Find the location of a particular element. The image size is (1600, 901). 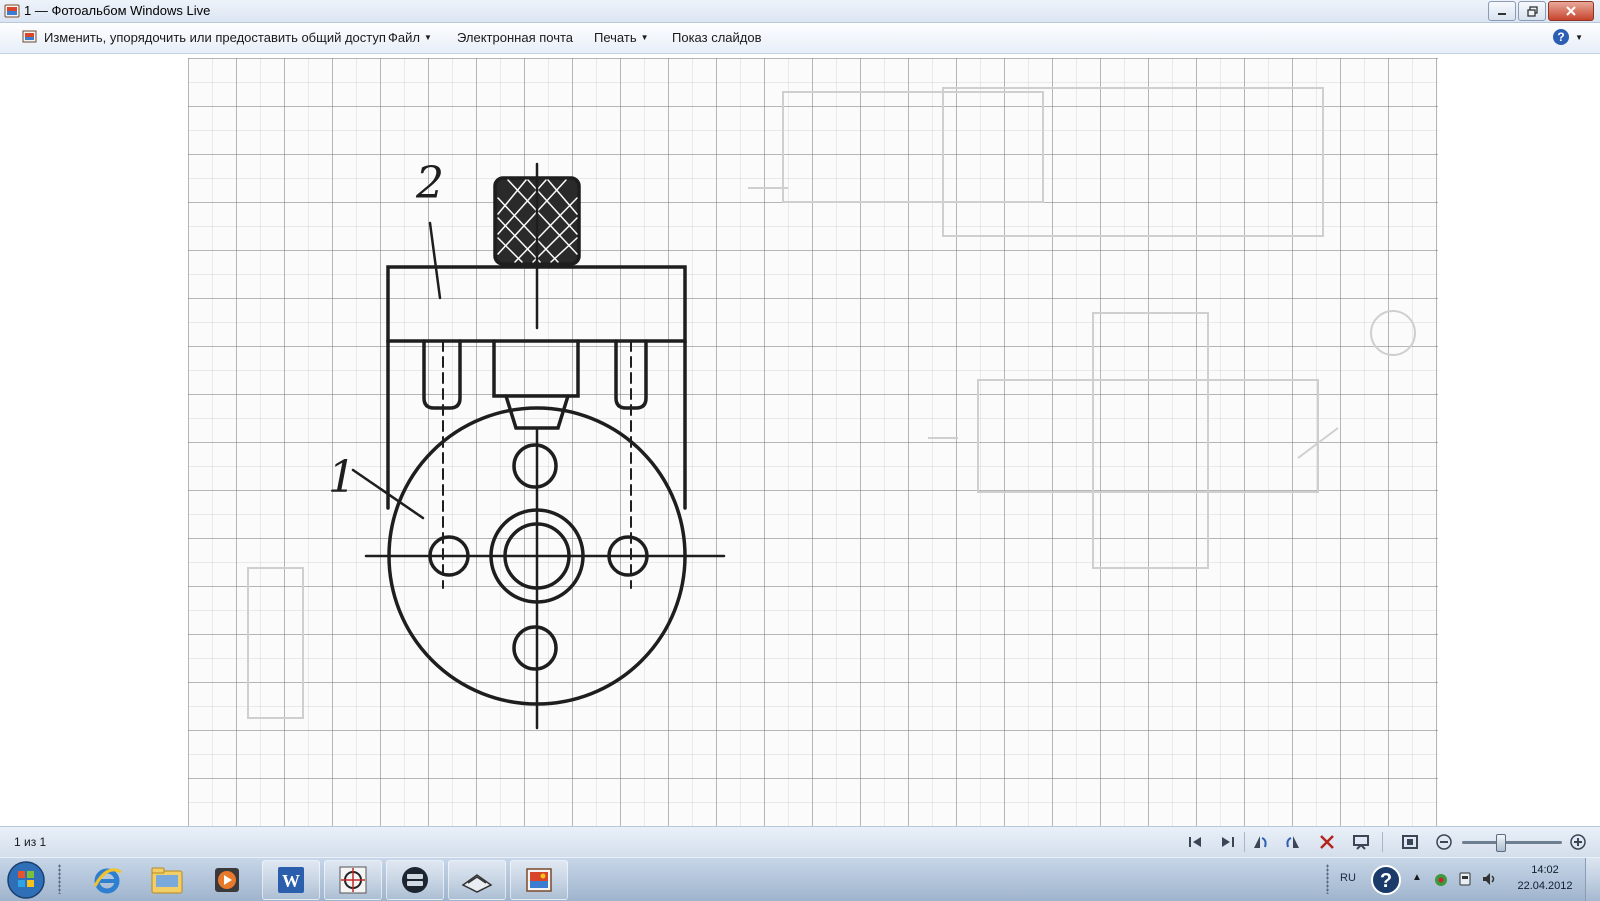

taskbar-item-photo-gallery is located at coordinates (539, 880).